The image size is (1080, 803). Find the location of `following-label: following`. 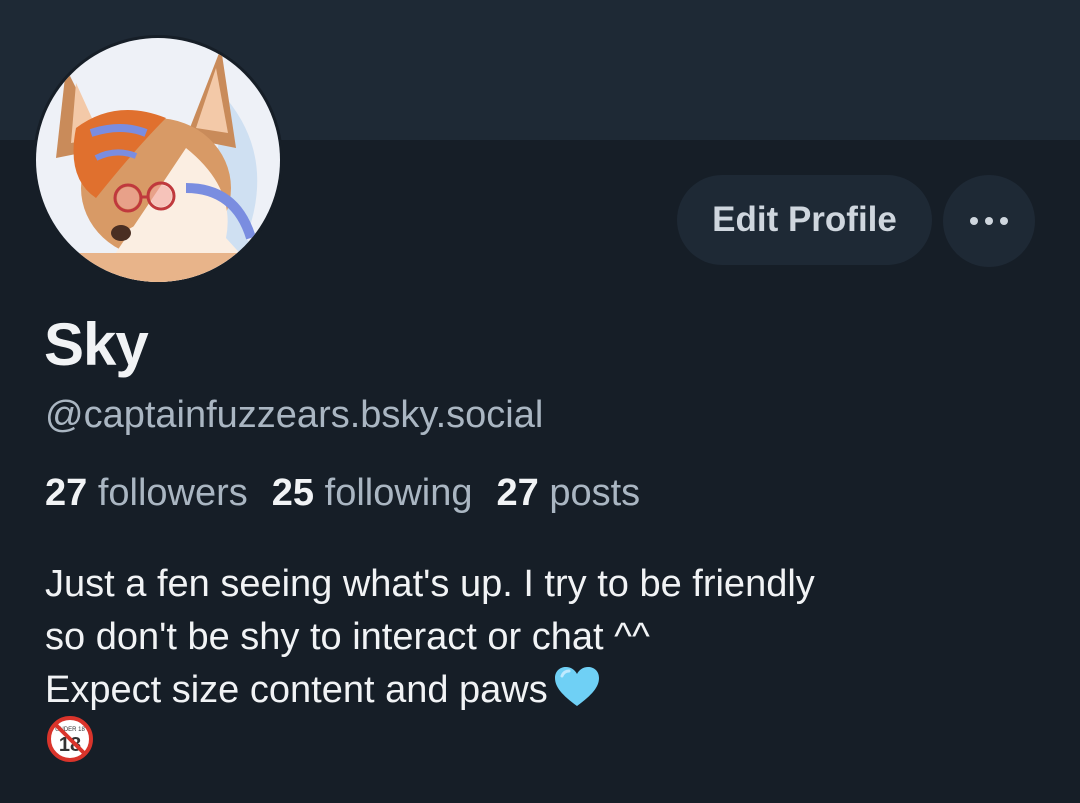

following-label: following is located at coordinates (398, 493).